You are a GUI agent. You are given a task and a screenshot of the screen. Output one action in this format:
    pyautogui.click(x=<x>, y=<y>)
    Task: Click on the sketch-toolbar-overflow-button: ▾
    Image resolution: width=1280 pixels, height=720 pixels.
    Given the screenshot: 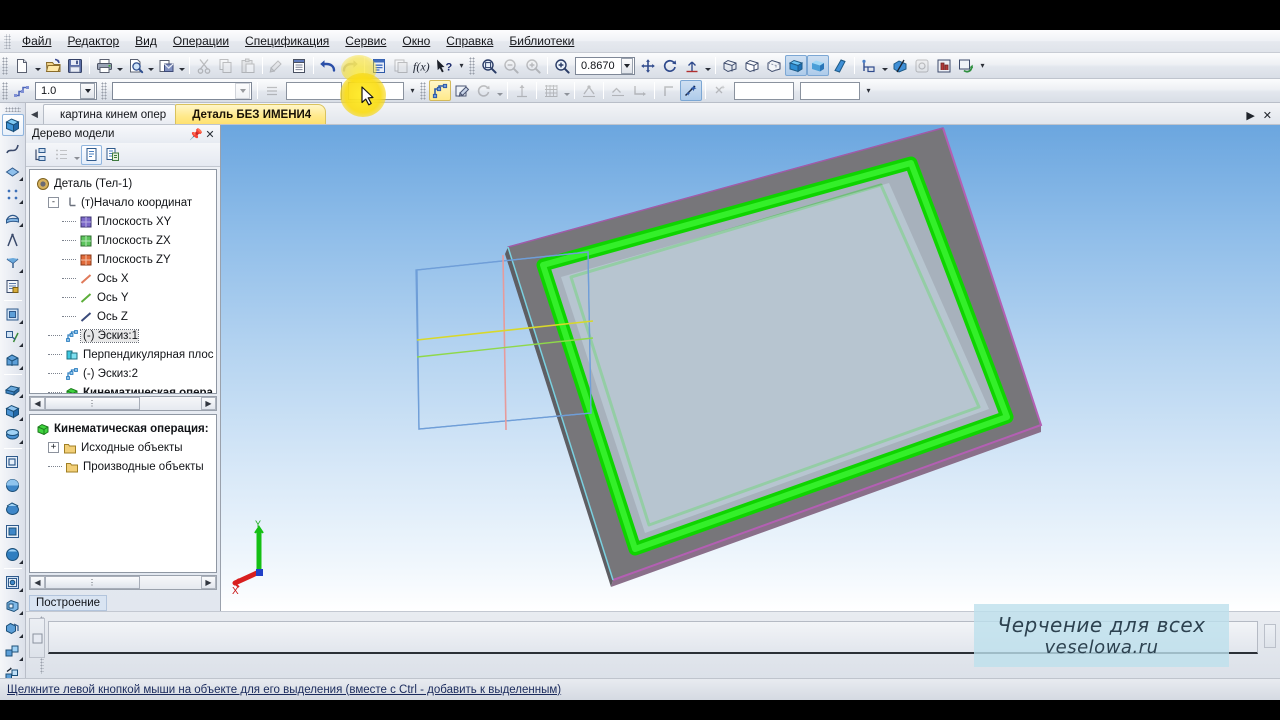 What is the action you would take?
    pyautogui.click(x=412, y=91)
    